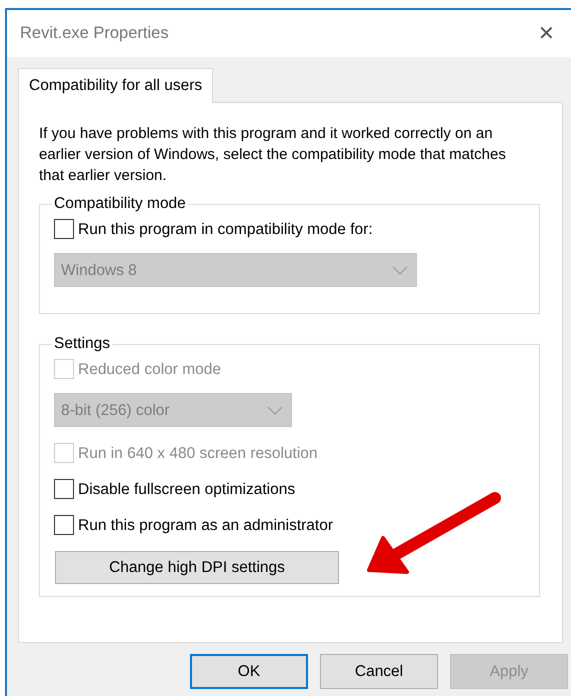 Image resolution: width=571 pixels, height=696 pixels. Describe the element at coordinates (206, 525) in the screenshot. I see `checkbox-label: Run this program as an administrator` at that location.